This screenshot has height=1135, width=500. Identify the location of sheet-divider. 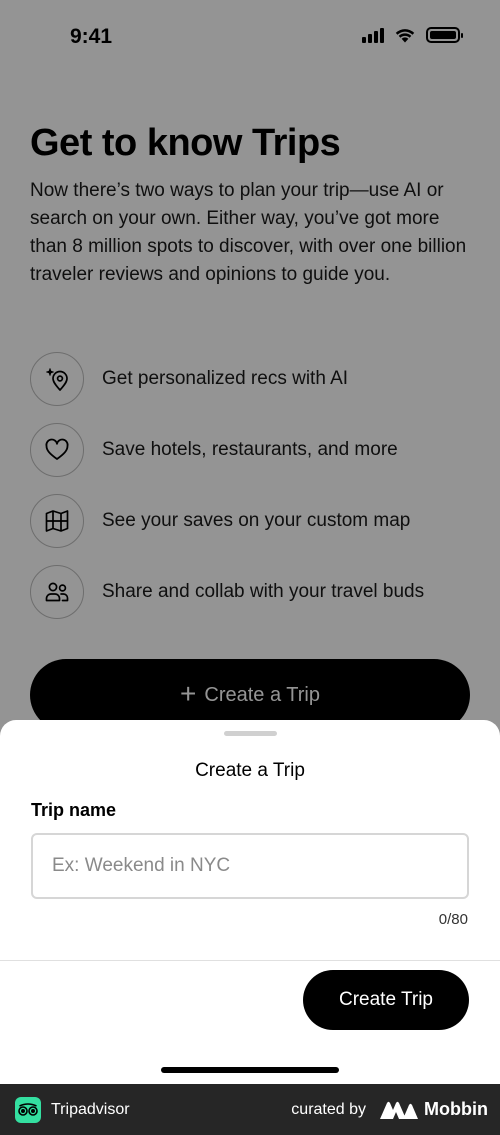
(250, 960).